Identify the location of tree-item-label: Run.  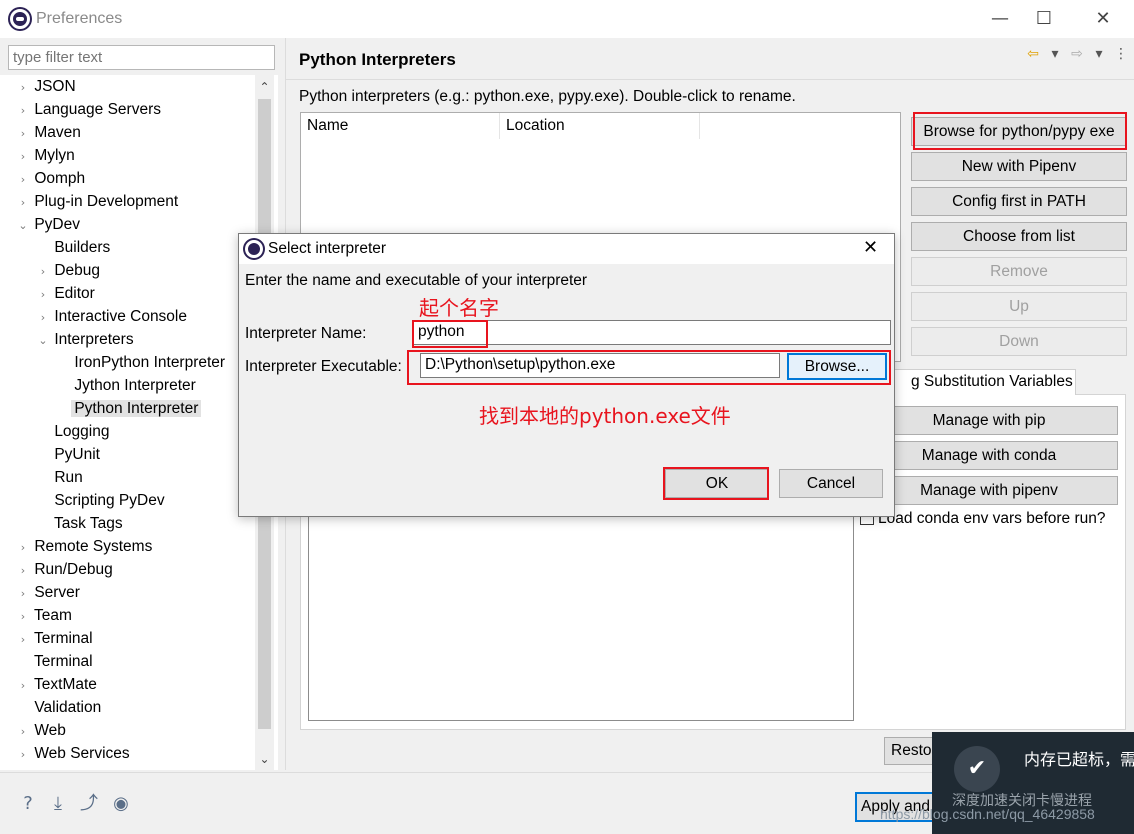
(68, 477).